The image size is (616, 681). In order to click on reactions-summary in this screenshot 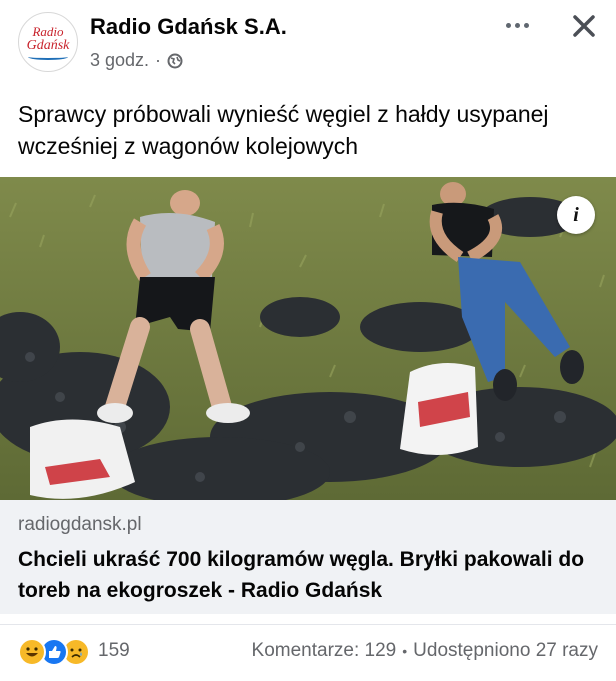, I will do `click(54, 652)`.